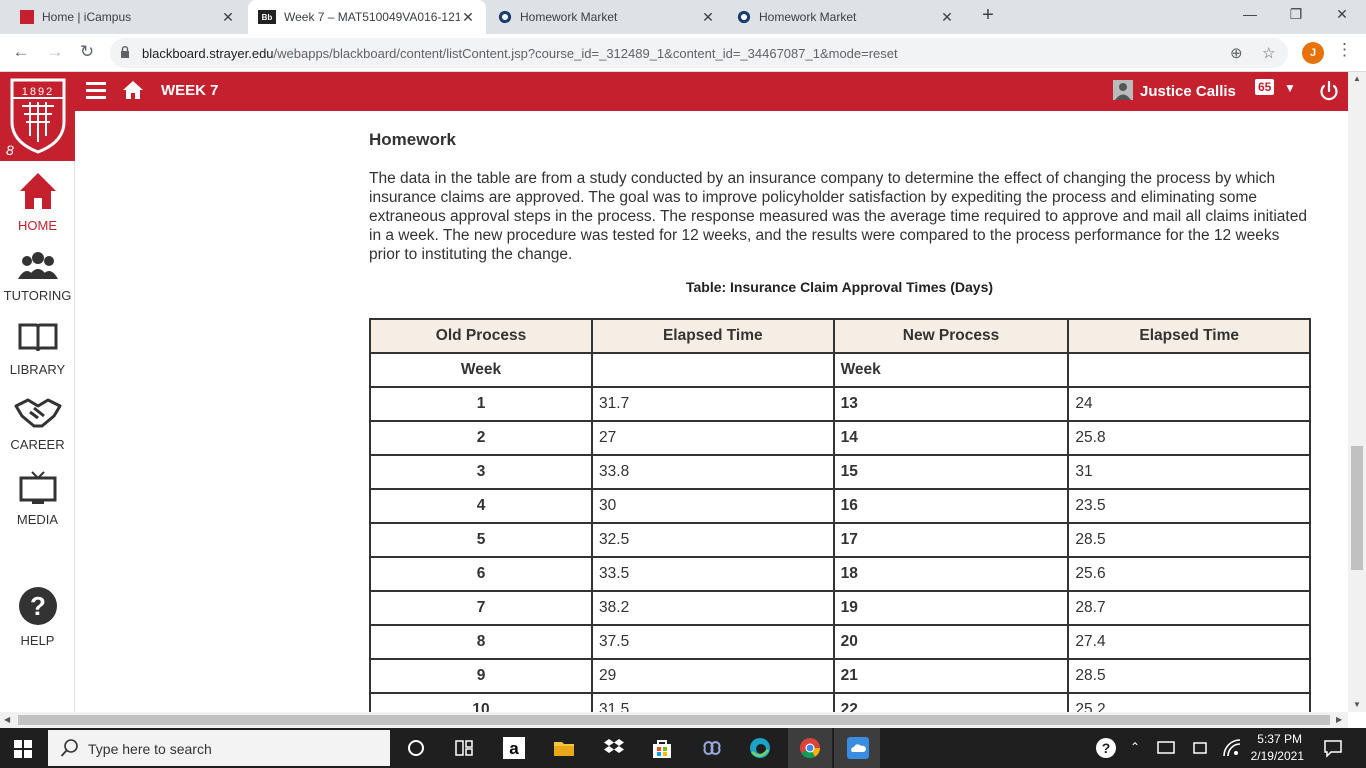  Describe the element at coordinates (37, 369) in the screenshot. I see `sidebar-item-label: LIBRARY` at that location.